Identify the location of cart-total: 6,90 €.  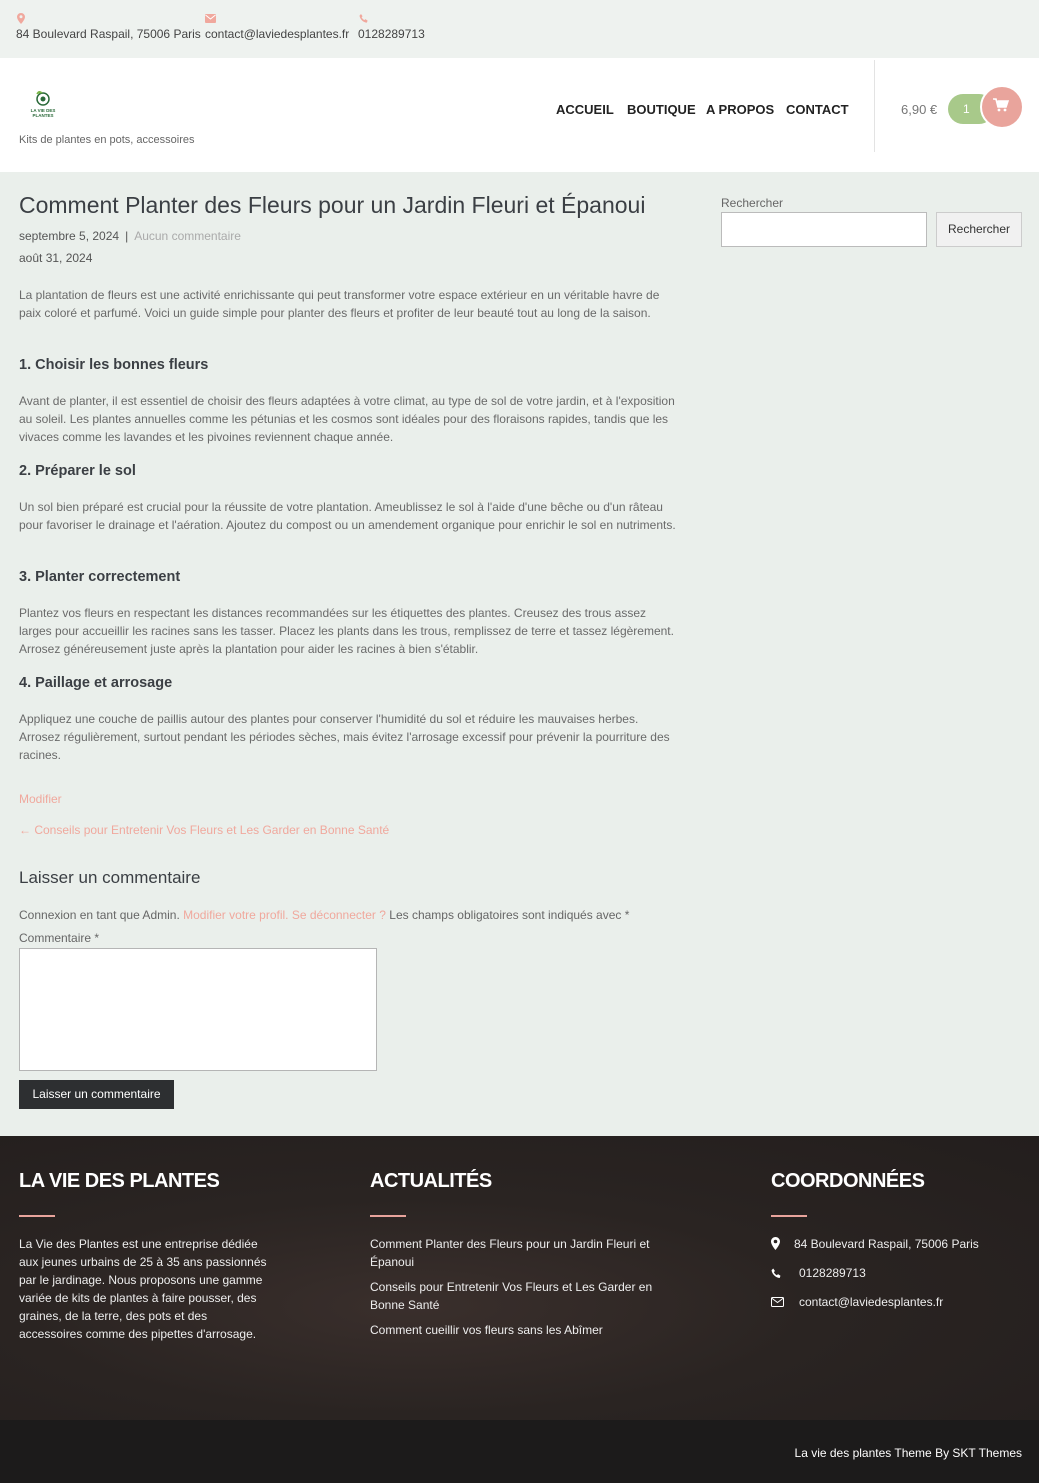
(919, 109).